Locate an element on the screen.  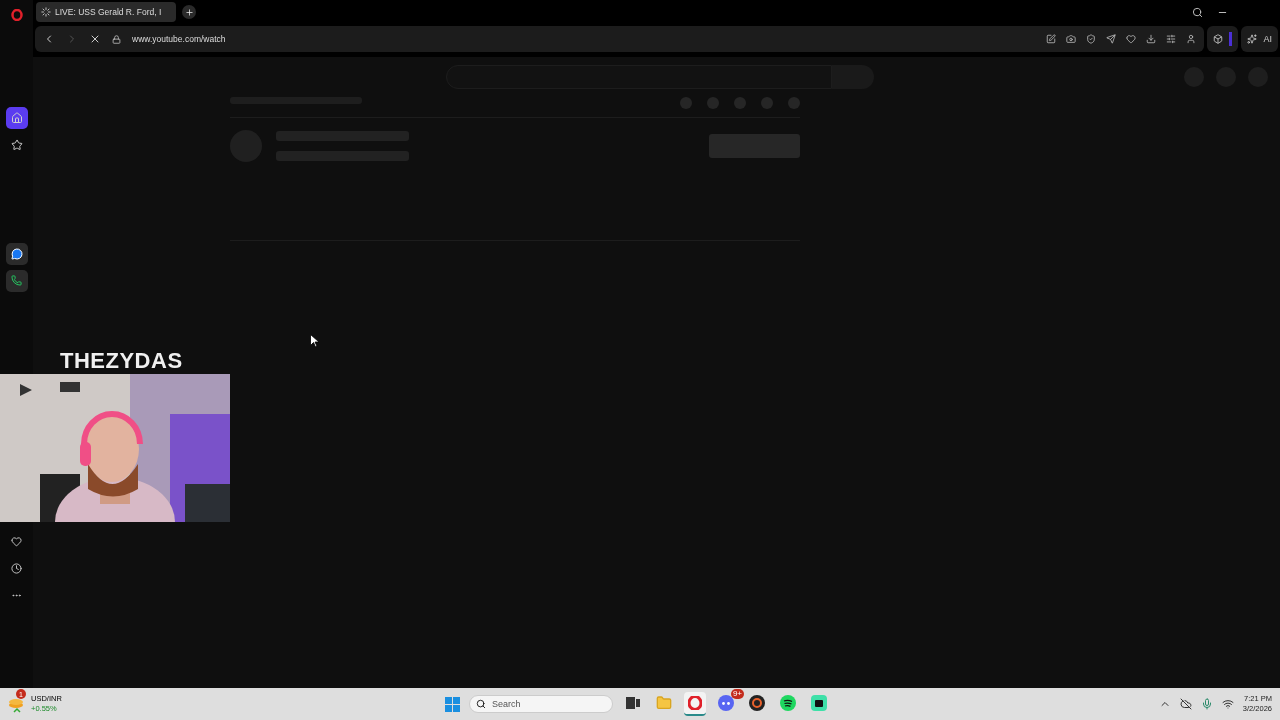
phone-icon is located at coordinates (16, 281).